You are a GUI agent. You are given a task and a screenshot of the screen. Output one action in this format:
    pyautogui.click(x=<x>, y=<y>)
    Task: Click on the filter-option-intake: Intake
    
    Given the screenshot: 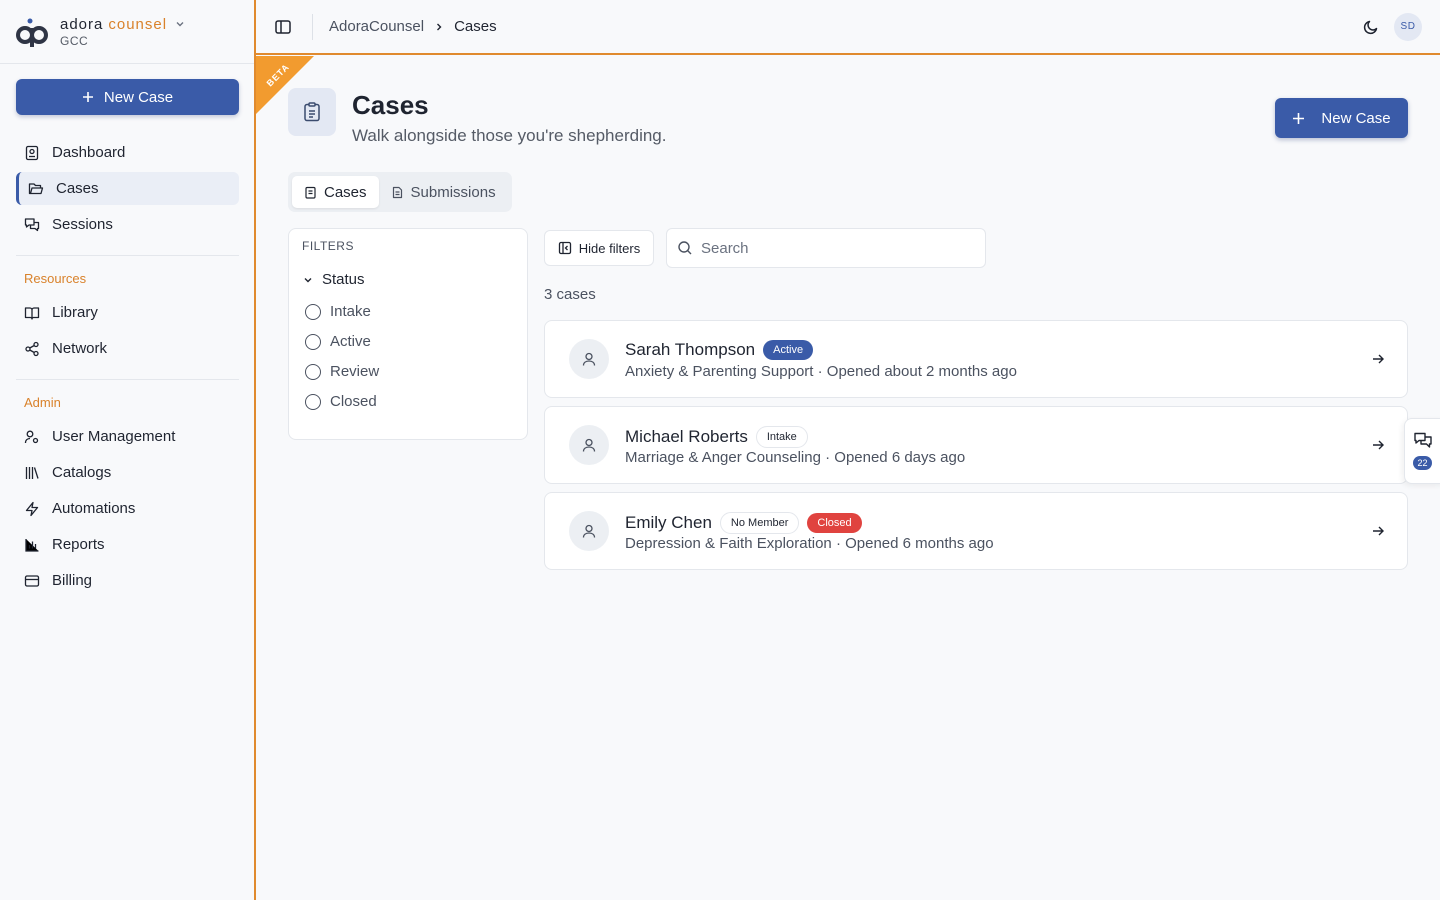 What is the action you would take?
    pyautogui.click(x=338, y=311)
    